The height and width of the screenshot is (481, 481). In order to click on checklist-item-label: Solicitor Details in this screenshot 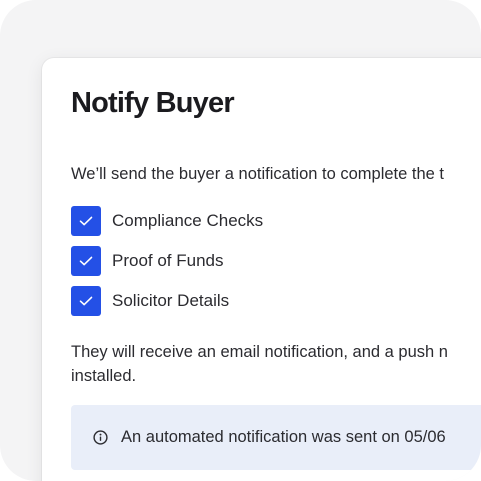, I will do `click(171, 300)`.